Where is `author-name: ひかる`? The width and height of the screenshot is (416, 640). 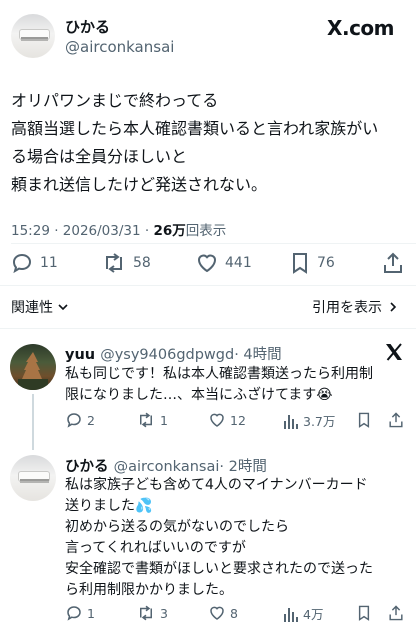
author-name: ひかる is located at coordinates (87, 26).